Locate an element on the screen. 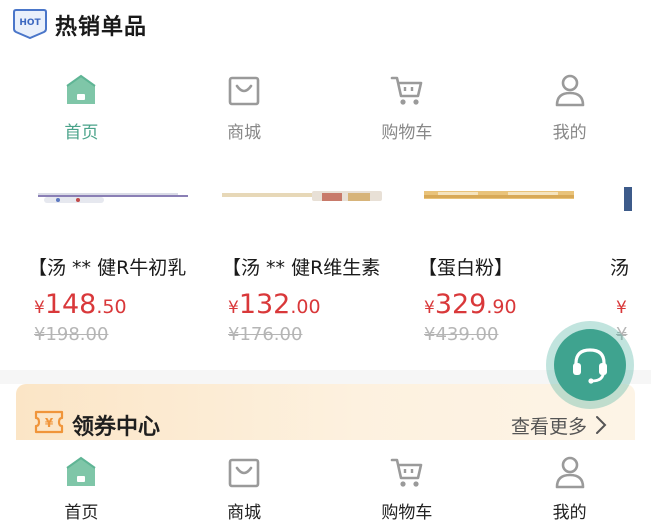 This screenshot has width=651, height=525. product-price: ¥132.00 is located at coordinates (274, 304).